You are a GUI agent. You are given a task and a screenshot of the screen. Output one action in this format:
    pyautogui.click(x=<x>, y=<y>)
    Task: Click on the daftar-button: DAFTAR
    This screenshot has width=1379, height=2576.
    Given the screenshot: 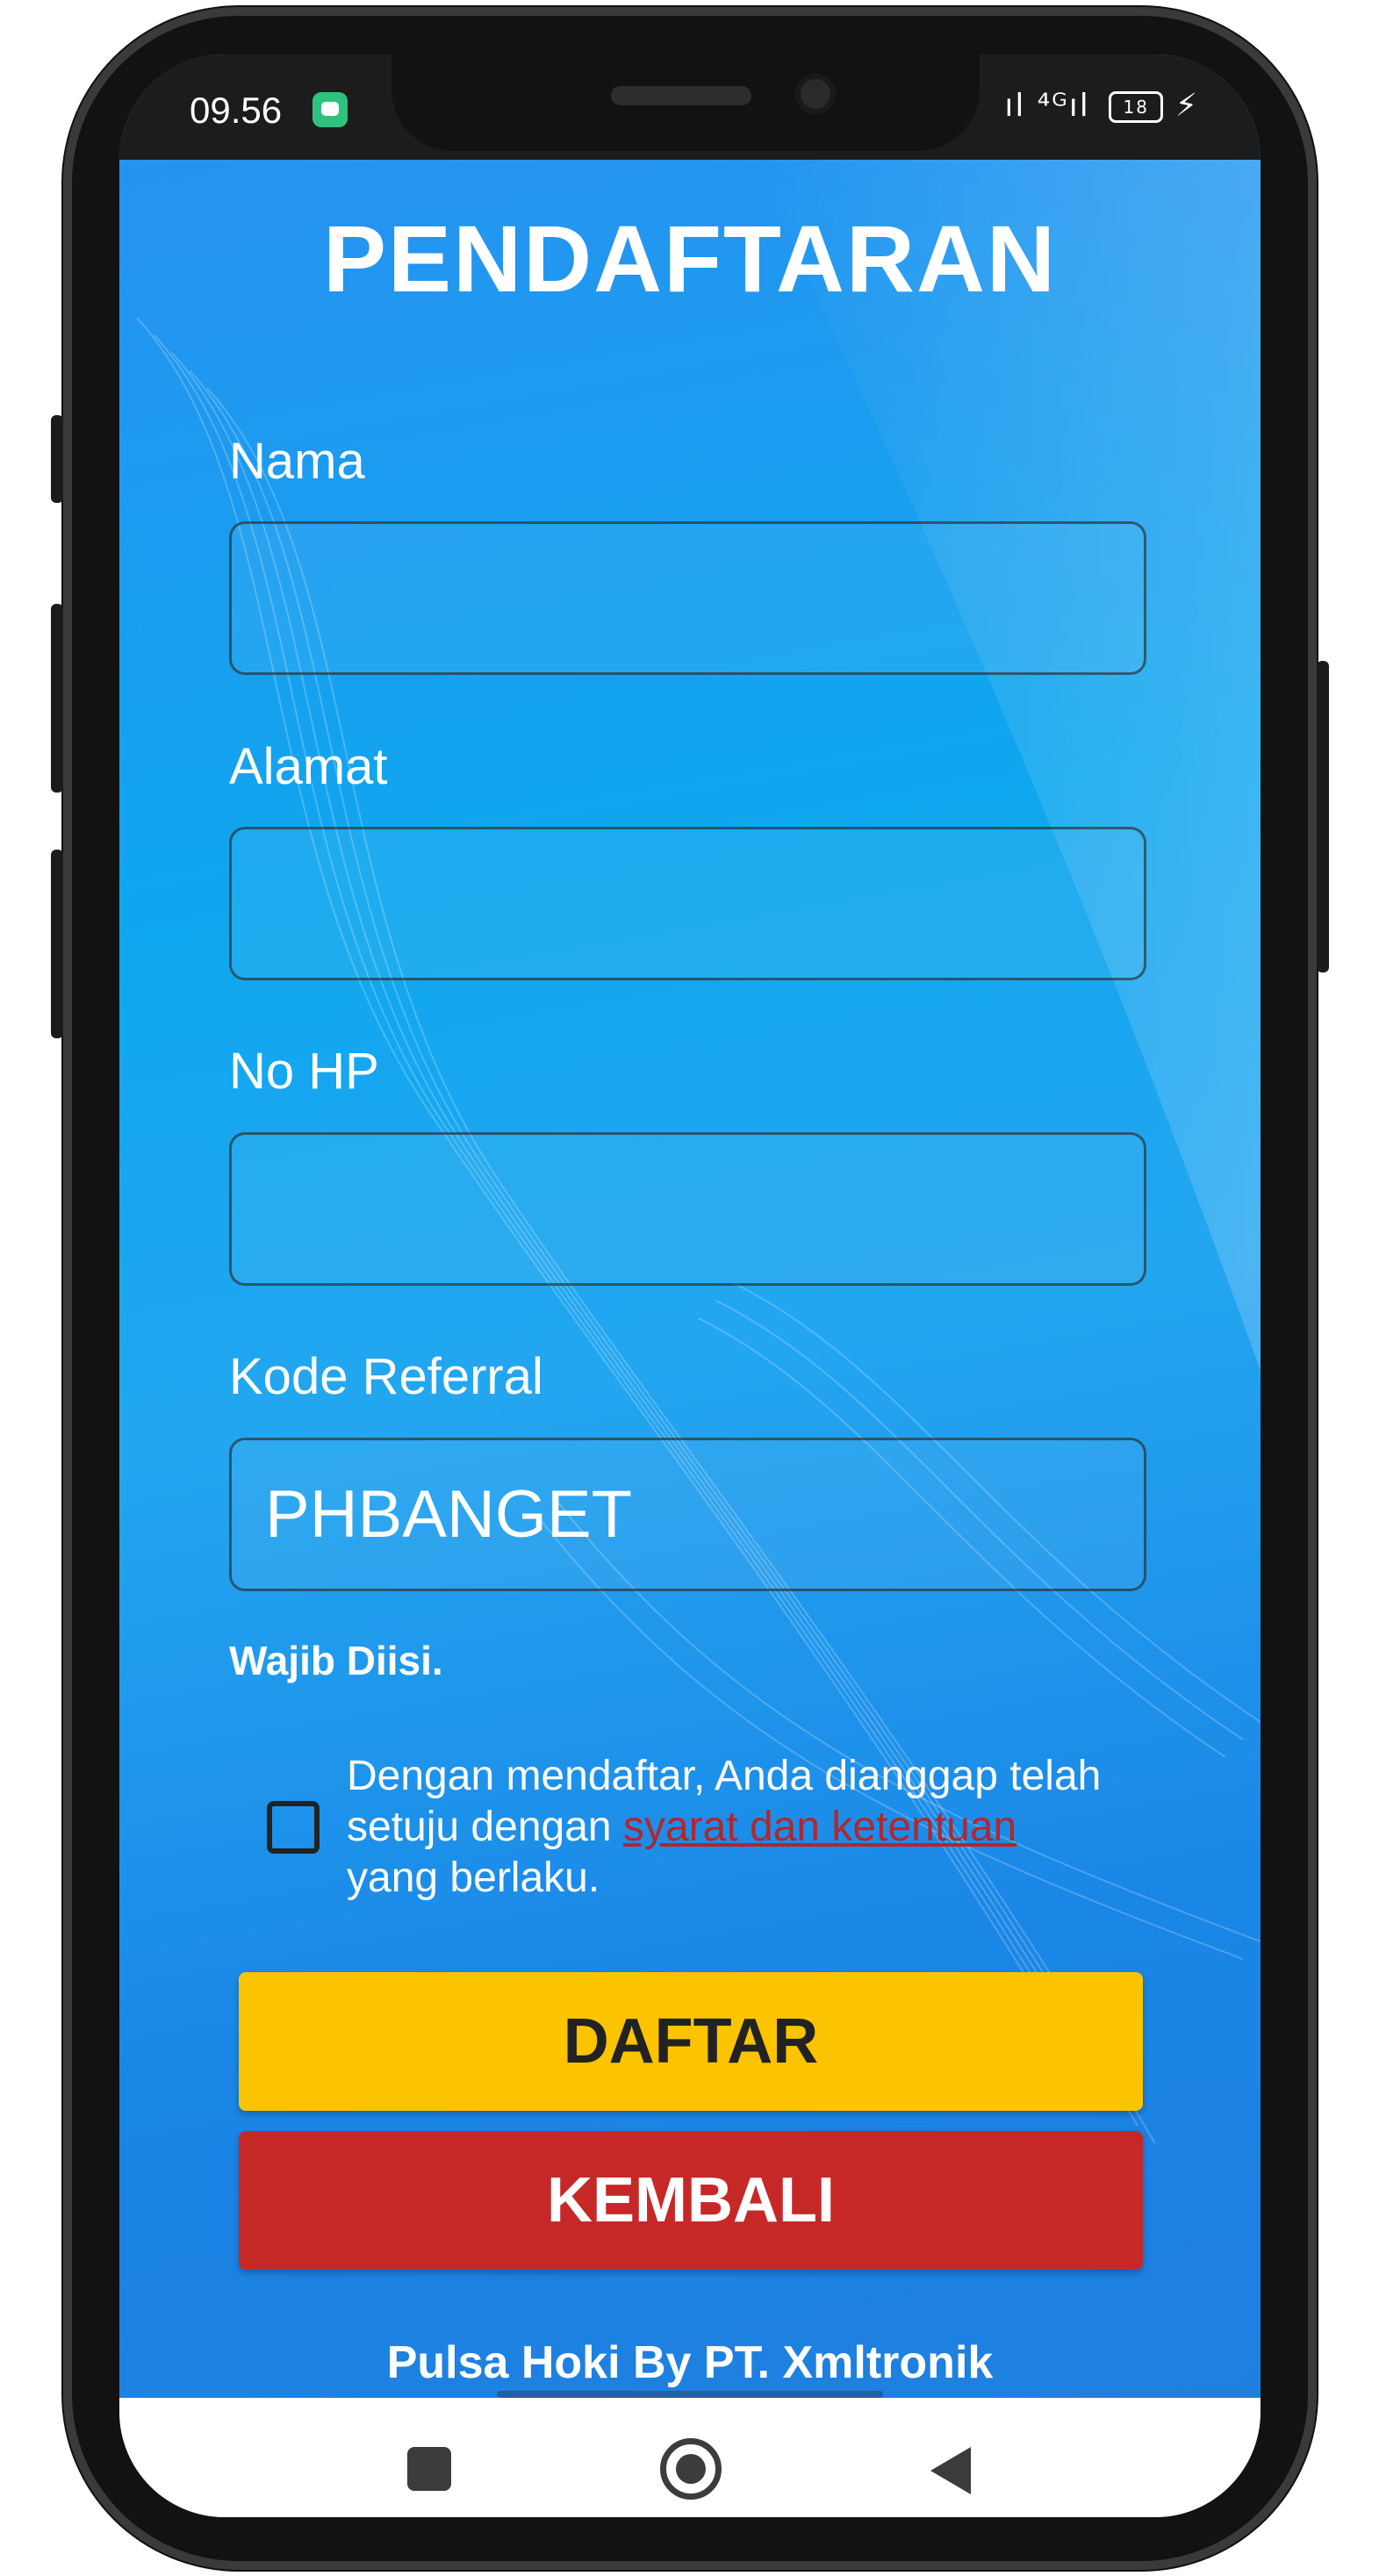 What is the action you would take?
    pyautogui.click(x=691, y=2041)
    